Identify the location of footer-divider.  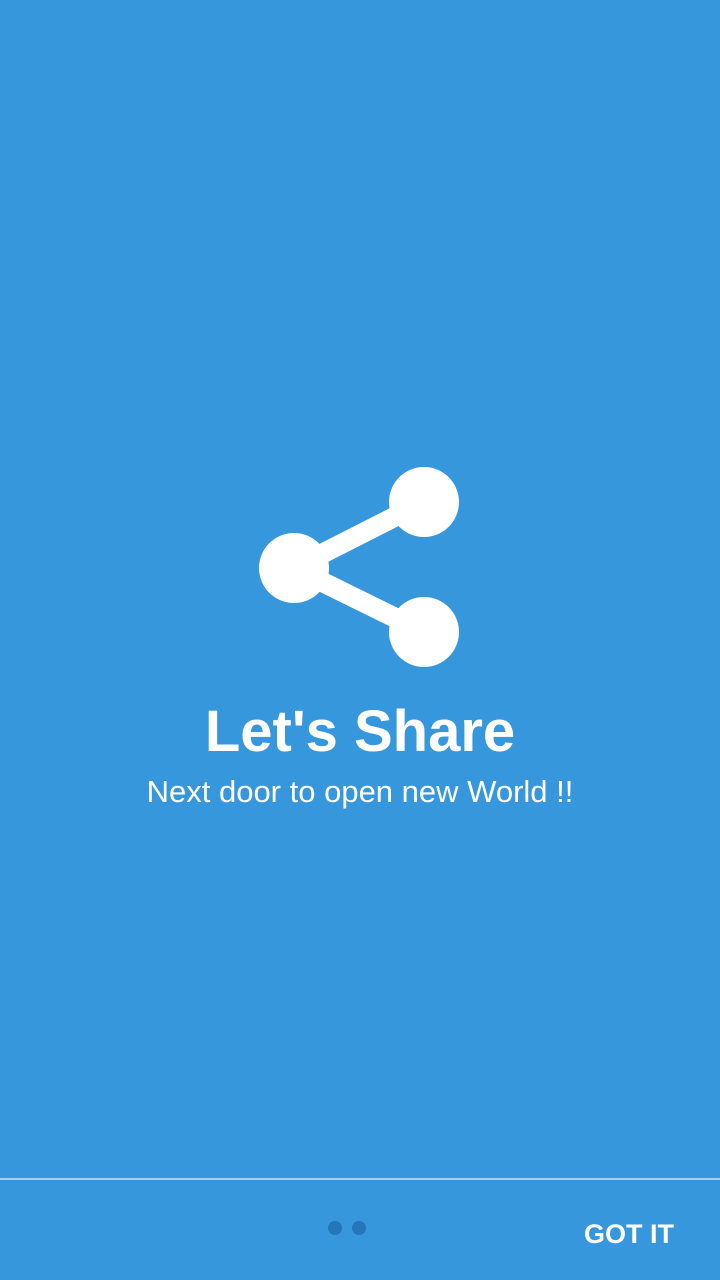
(360, 1179).